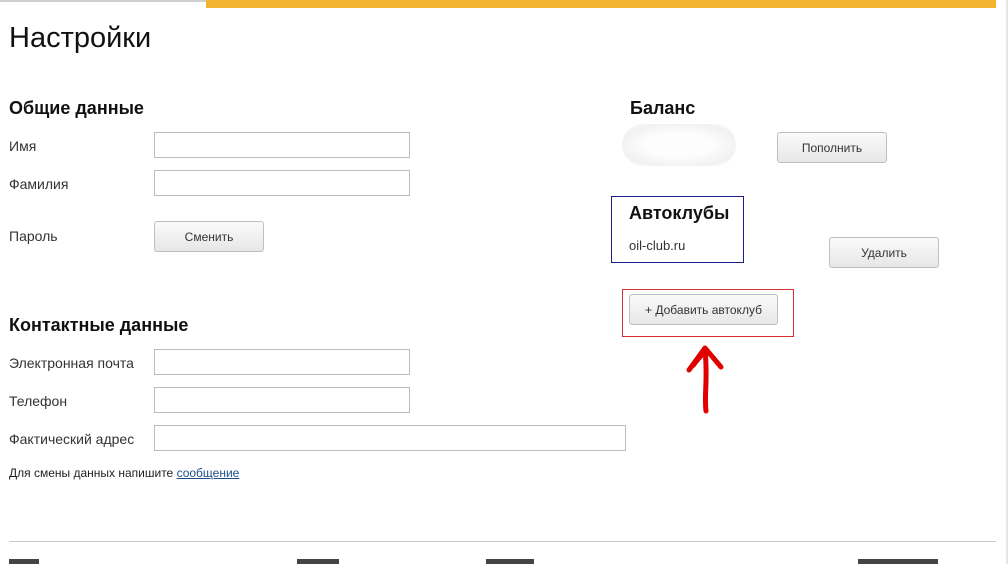  What do you see at coordinates (703, 309) in the screenshot?
I see `add-autoclub-button: + Добавить автоклуб` at bounding box center [703, 309].